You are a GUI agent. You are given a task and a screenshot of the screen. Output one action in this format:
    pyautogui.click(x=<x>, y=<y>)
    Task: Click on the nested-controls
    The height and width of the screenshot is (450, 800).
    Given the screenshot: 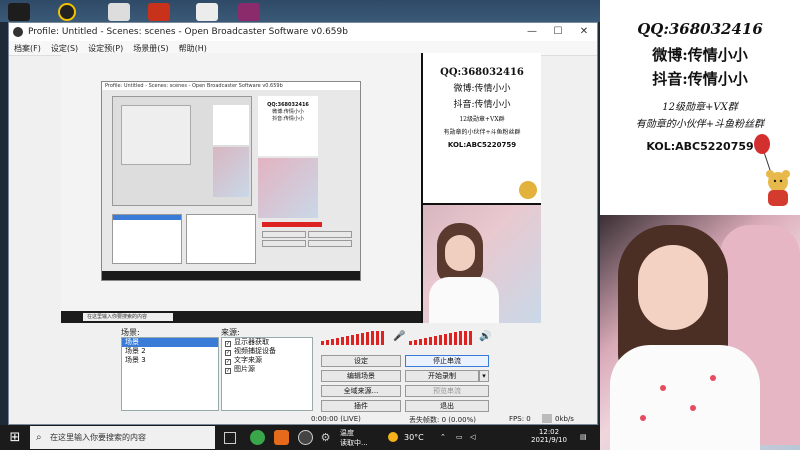 What is the action you would take?
    pyautogui.click(x=309, y=244)
    